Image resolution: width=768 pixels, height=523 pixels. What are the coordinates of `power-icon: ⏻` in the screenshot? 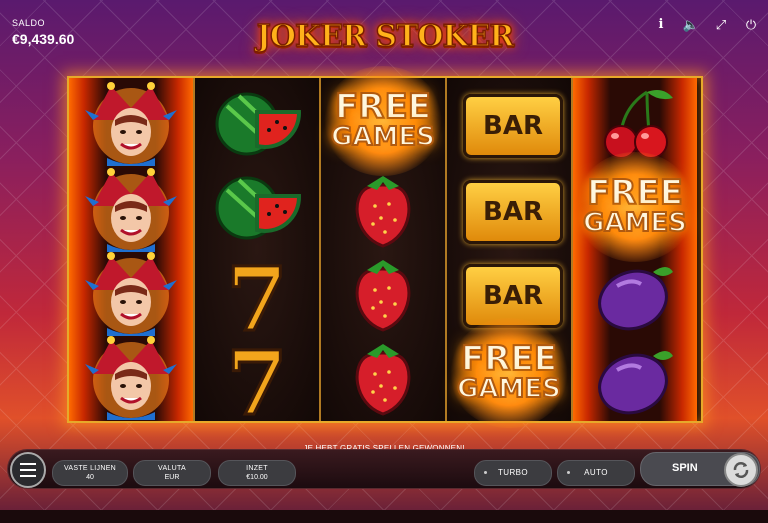 It's located at (751, 25).